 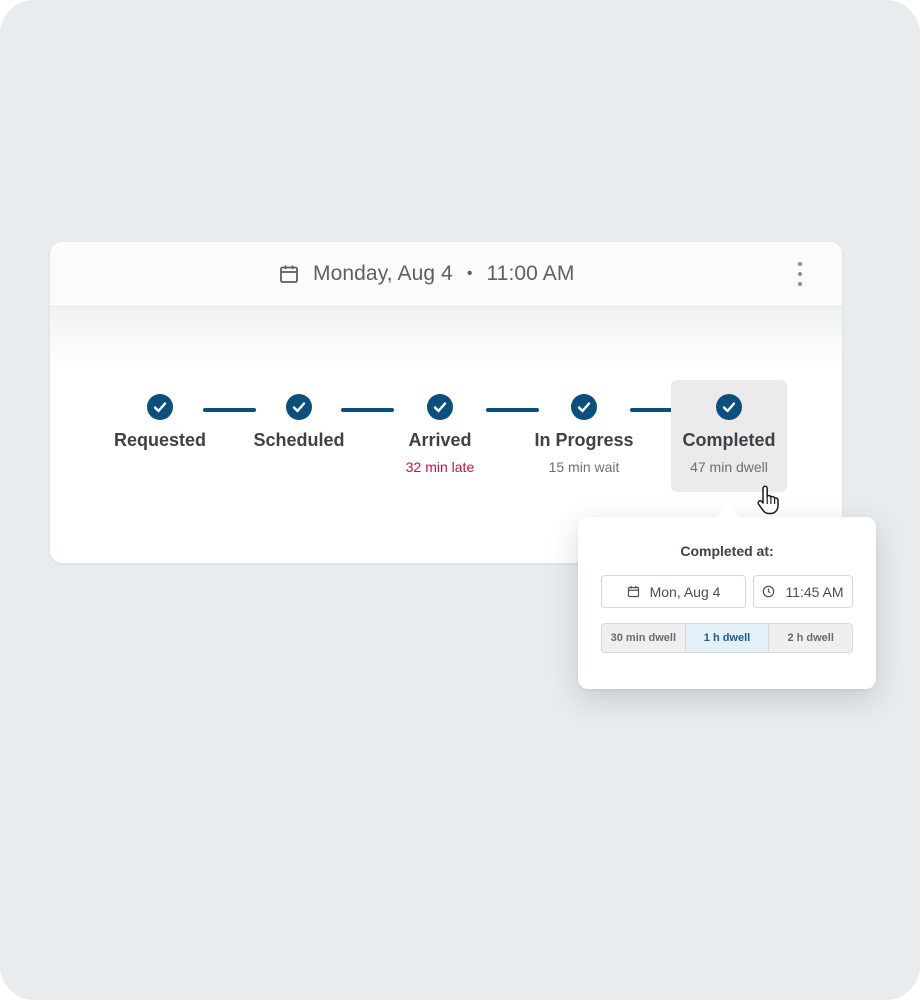 What do you see at coordinates (810, 638) in the screenshot?
I see `dwell-option-2-h: 2 h dwell` at bounding box center [810, 638].